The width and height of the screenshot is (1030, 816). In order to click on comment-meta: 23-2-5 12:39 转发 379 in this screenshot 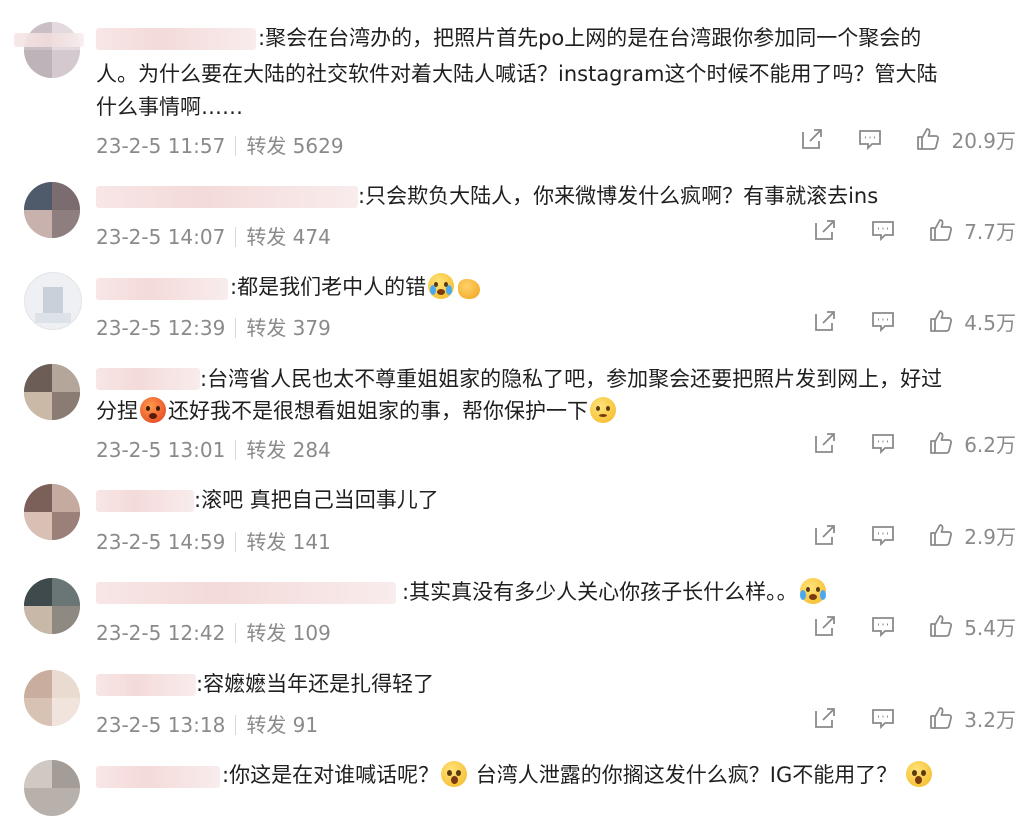, I will do `click(213, 326)`.